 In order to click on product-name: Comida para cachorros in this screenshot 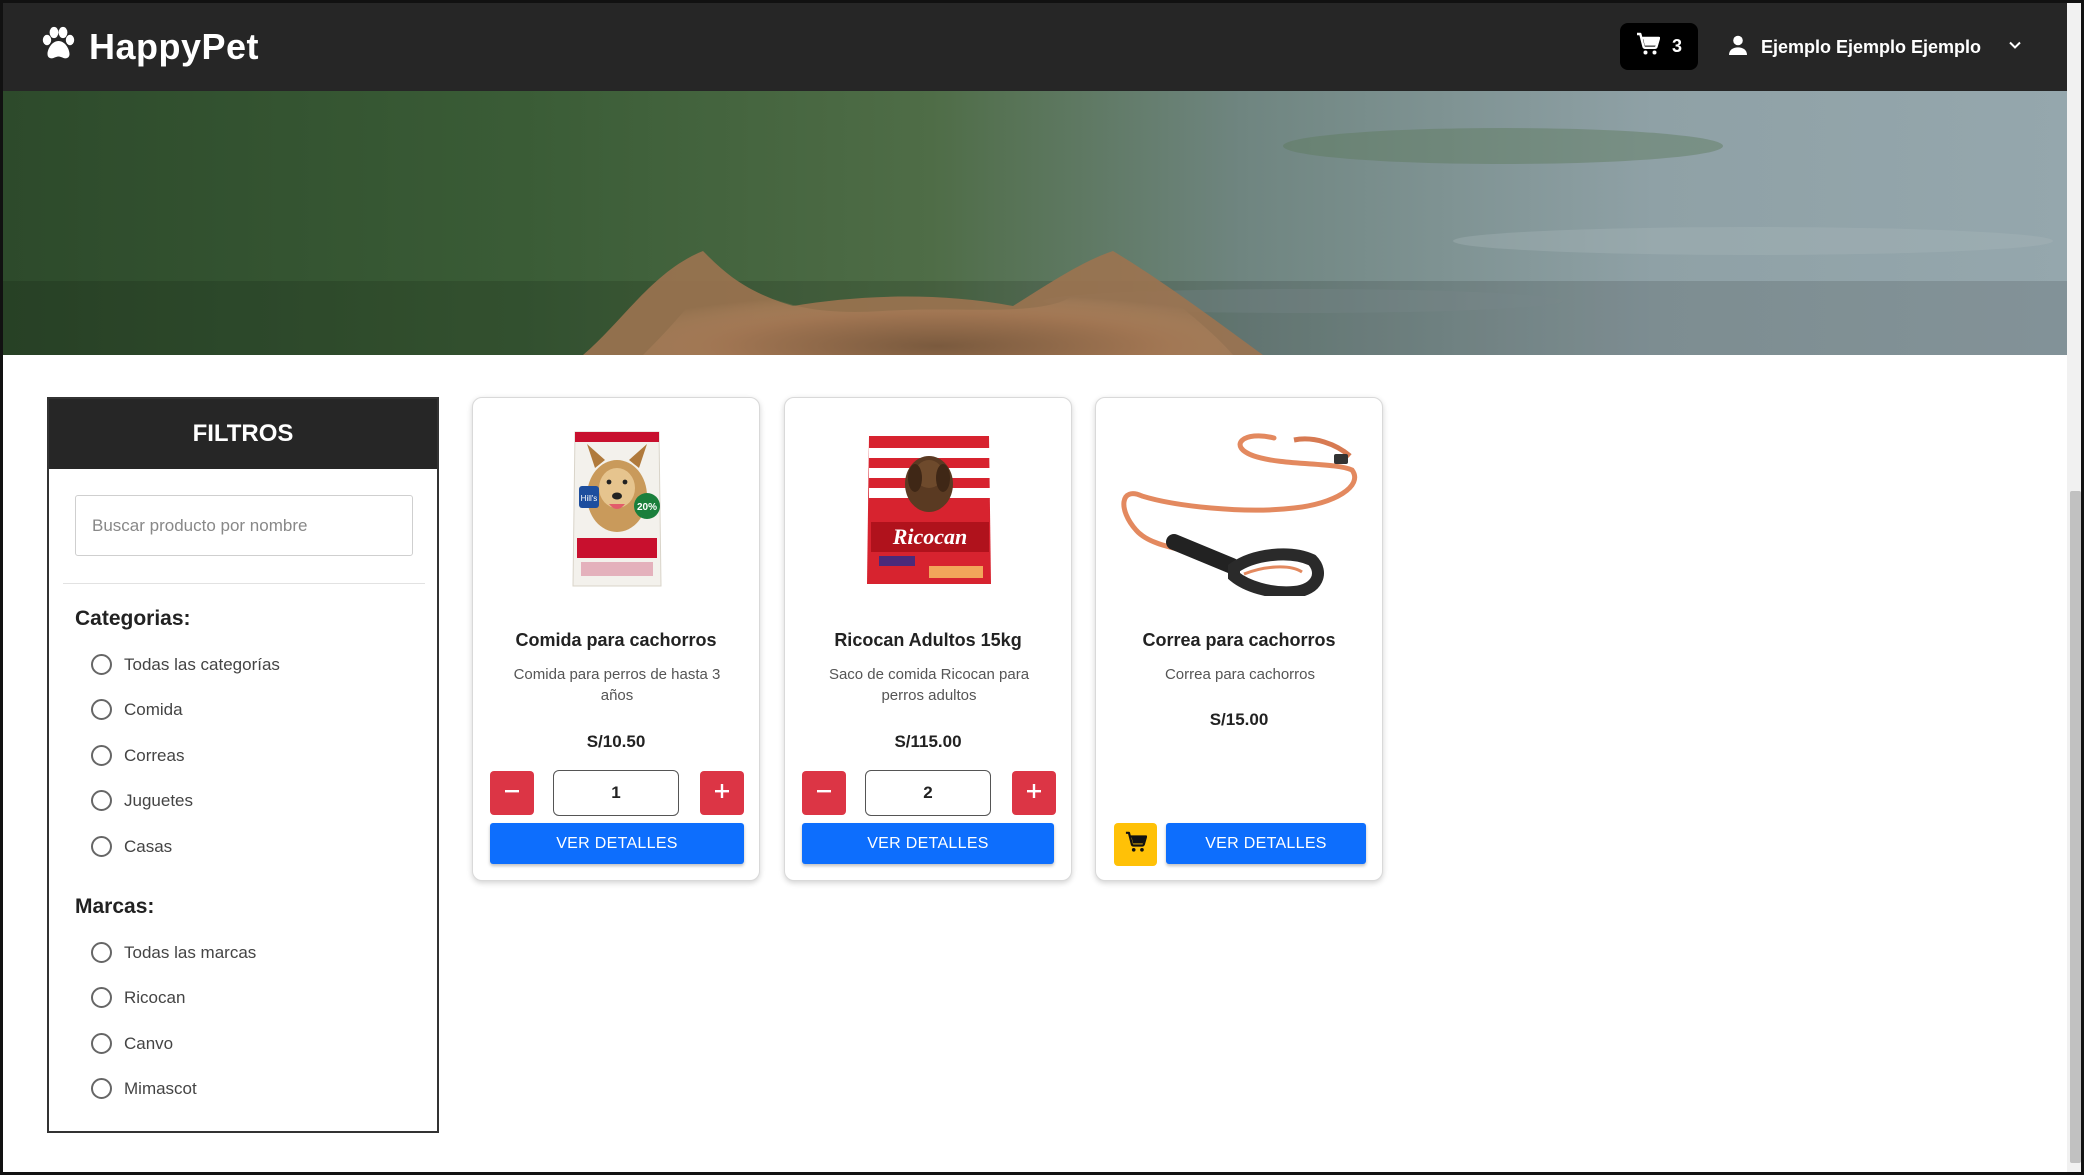, I will do `click(616, 640)`.